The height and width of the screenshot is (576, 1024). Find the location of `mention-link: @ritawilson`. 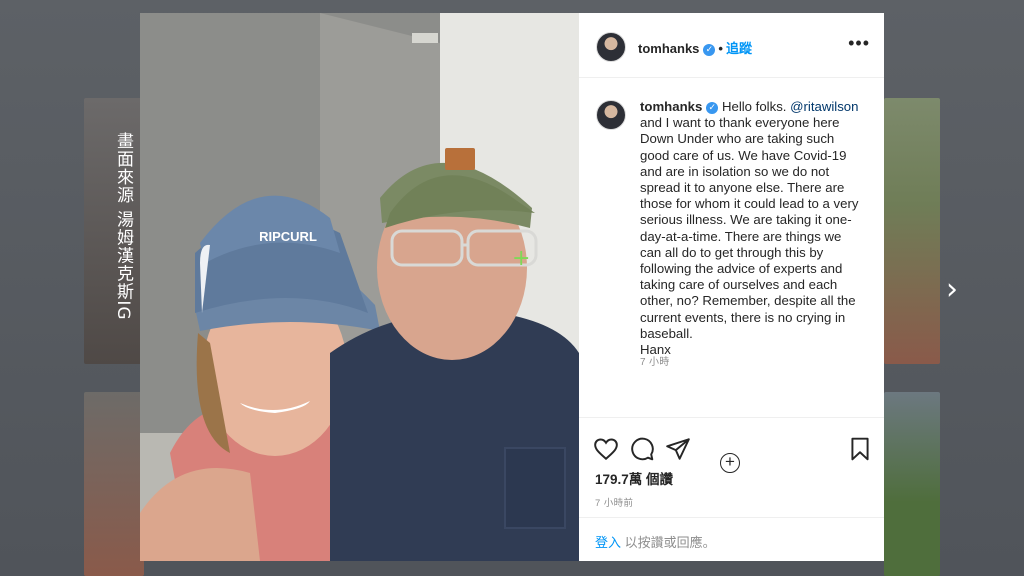

mention-link: @ritawilson is located at coordinates (824, 106).